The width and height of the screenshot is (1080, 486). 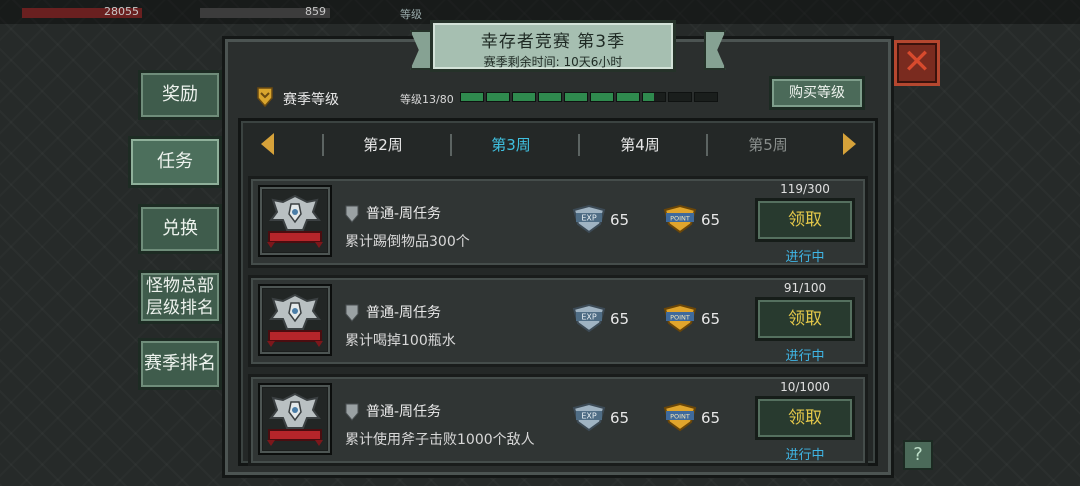 I want to click on season-banner: 幸存者竞赛 第3季 赛季剩余时间: 10天6小时, so click(x=553, y=46).